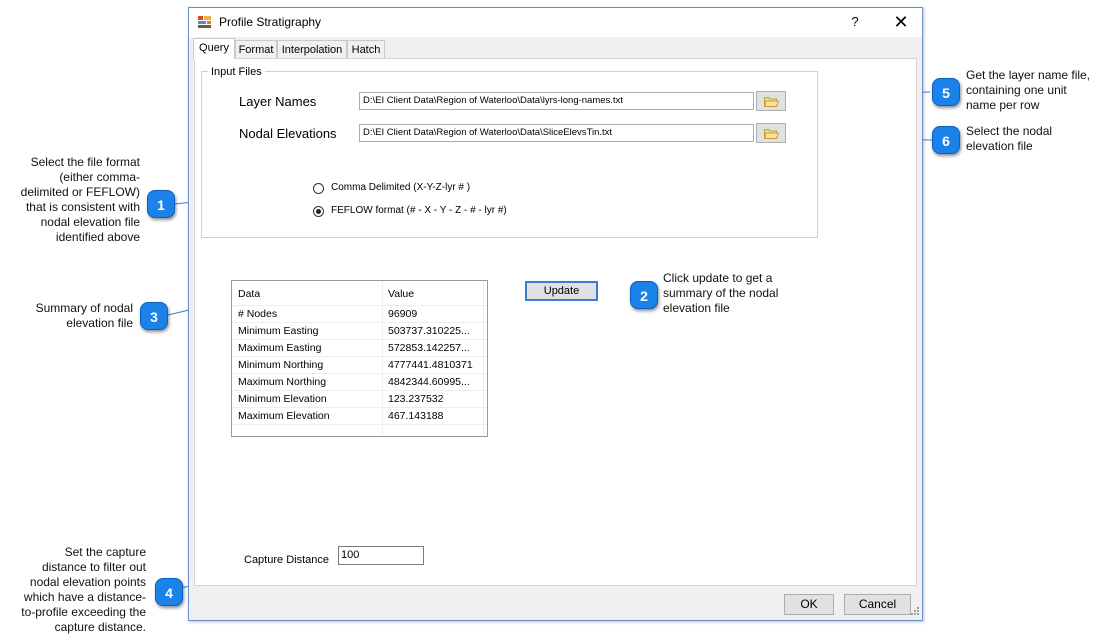 The width and height of the screenshot is (1111, 639). I want to click on callout-badge-1: 1, so click(161, 204).